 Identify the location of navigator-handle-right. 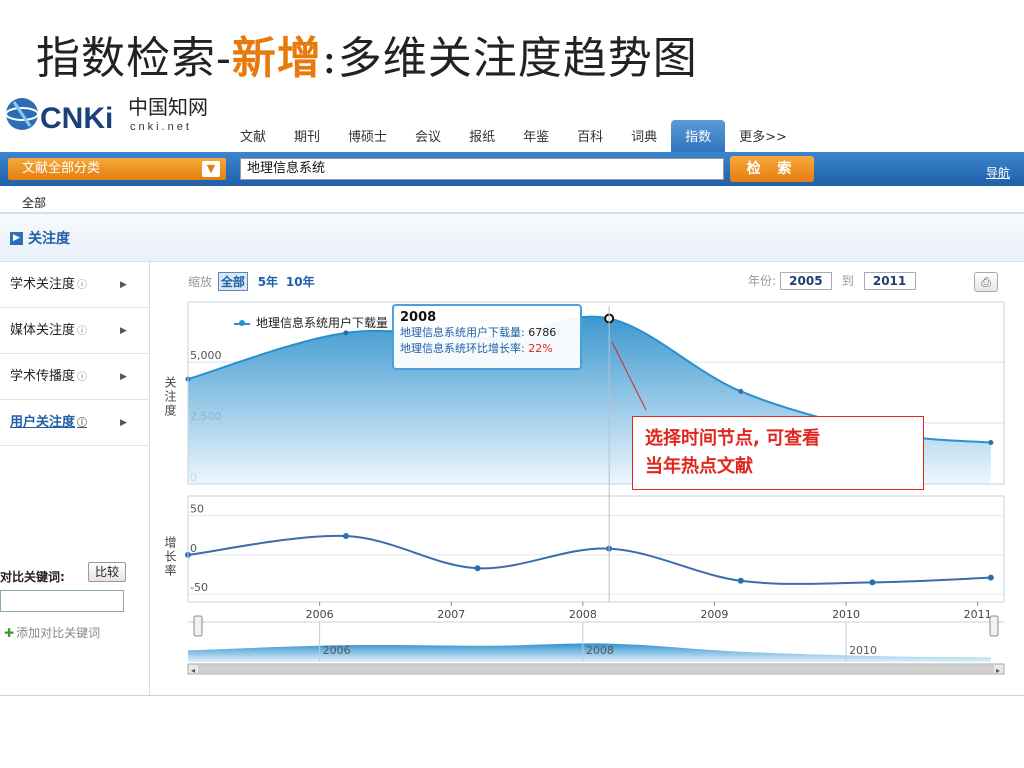
(994, 626).